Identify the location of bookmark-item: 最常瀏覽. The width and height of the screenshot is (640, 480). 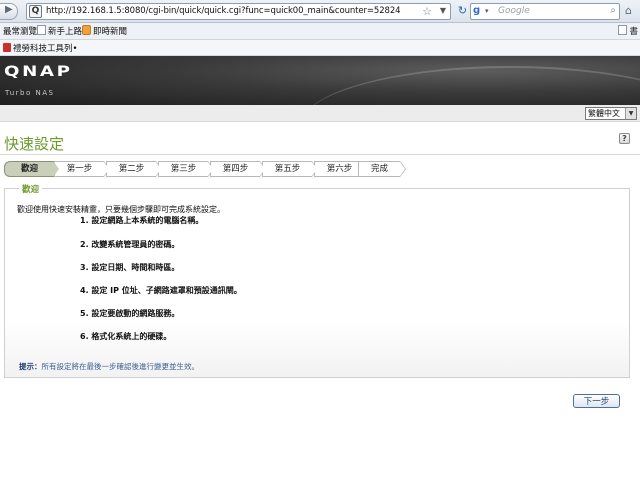
(20, 31).